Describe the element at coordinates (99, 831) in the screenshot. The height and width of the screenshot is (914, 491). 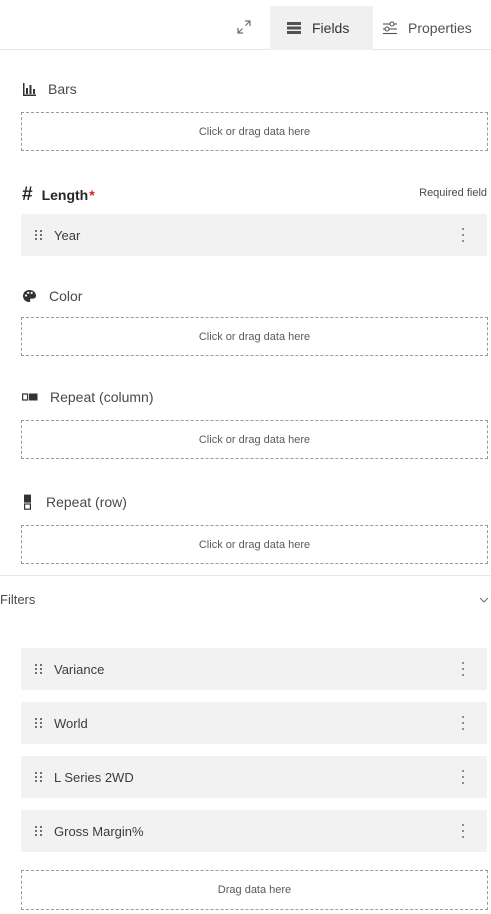
I see `filter-item-label: Gross Margin%` at that location.